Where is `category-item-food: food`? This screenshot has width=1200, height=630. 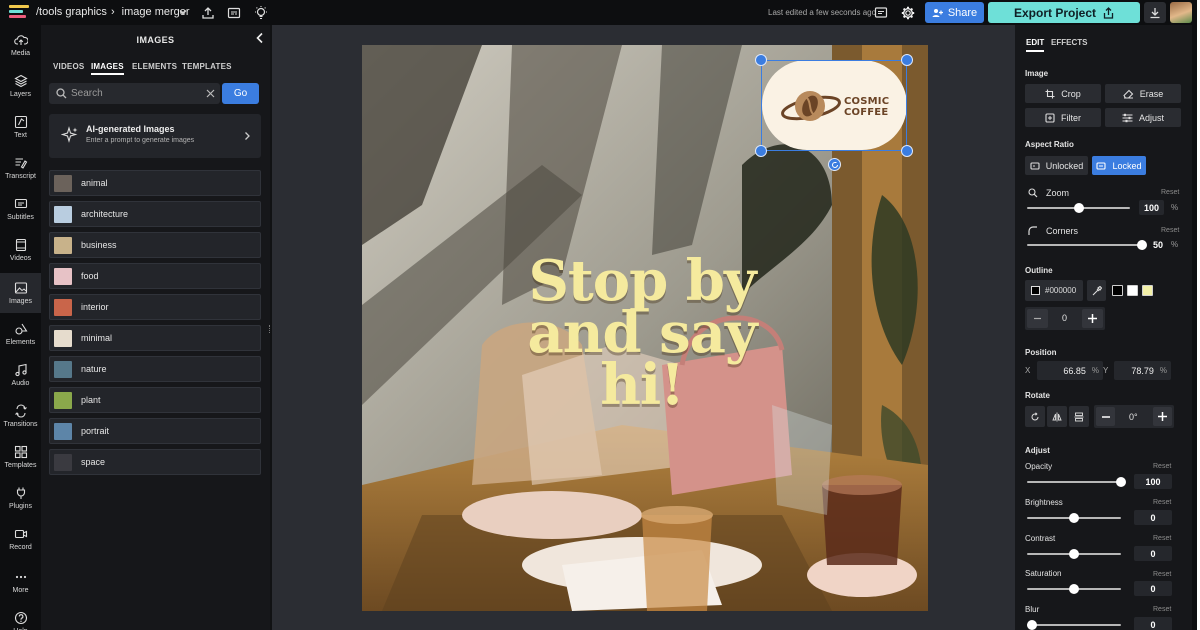 category-item-food: food is located at coordinates (155, 276).